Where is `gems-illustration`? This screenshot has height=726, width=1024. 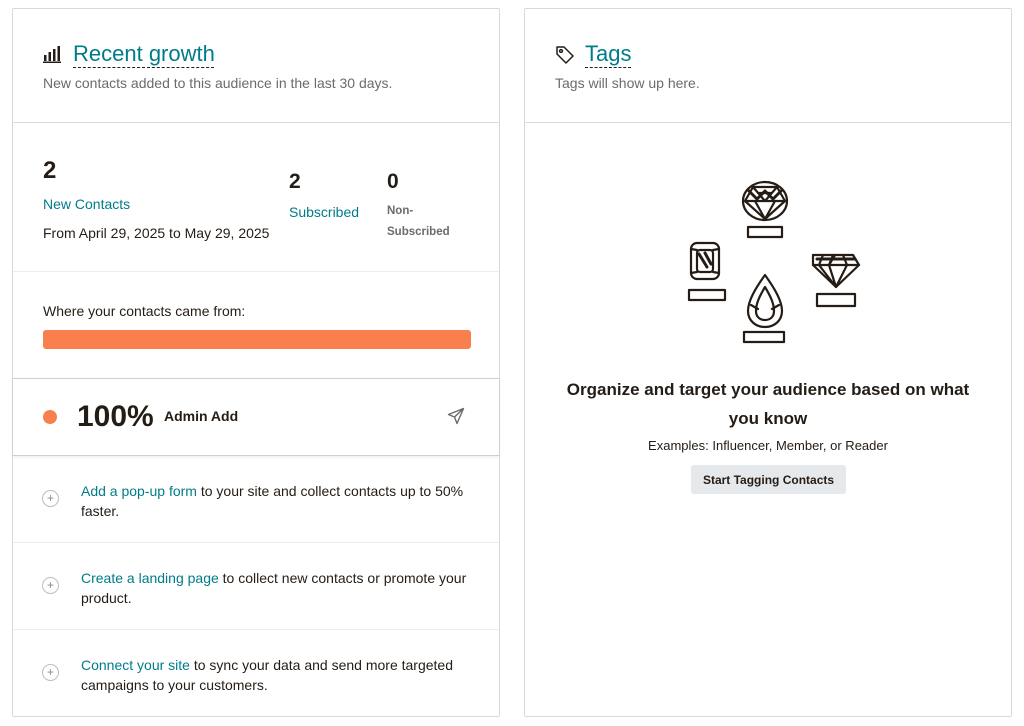 gems-illustration is located at coordinates (775, 261).